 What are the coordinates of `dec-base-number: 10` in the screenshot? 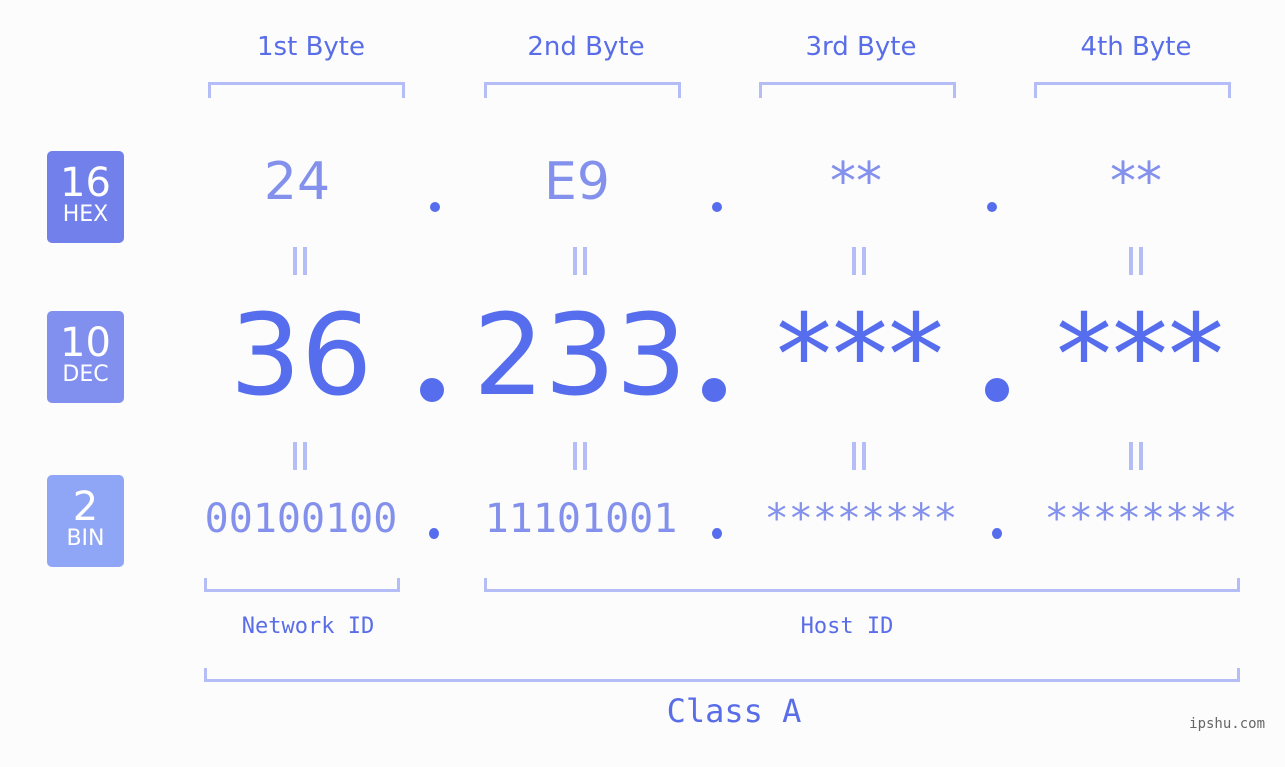 It's located at (85, 343).